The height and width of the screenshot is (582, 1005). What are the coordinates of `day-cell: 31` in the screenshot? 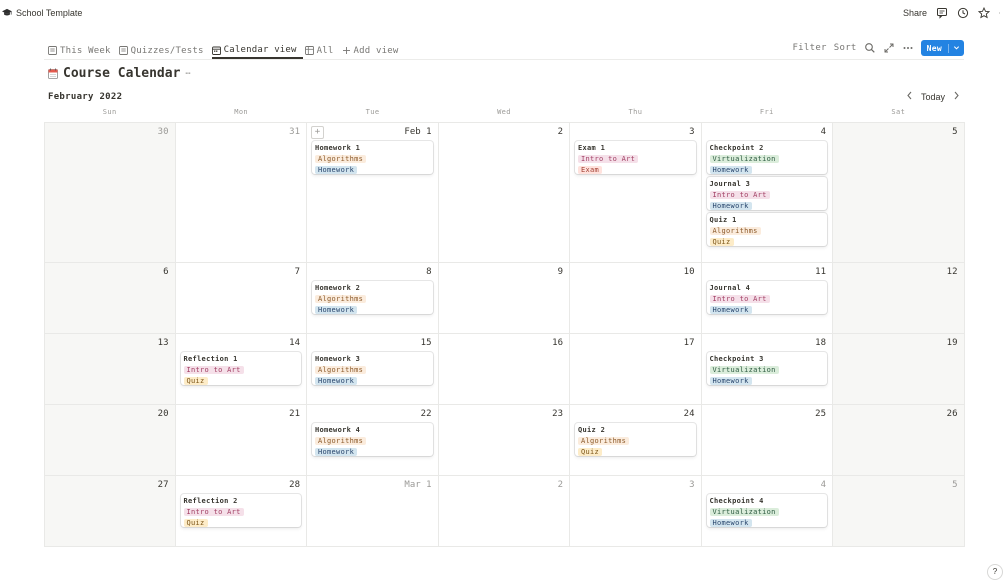 It's located at (241, 193).